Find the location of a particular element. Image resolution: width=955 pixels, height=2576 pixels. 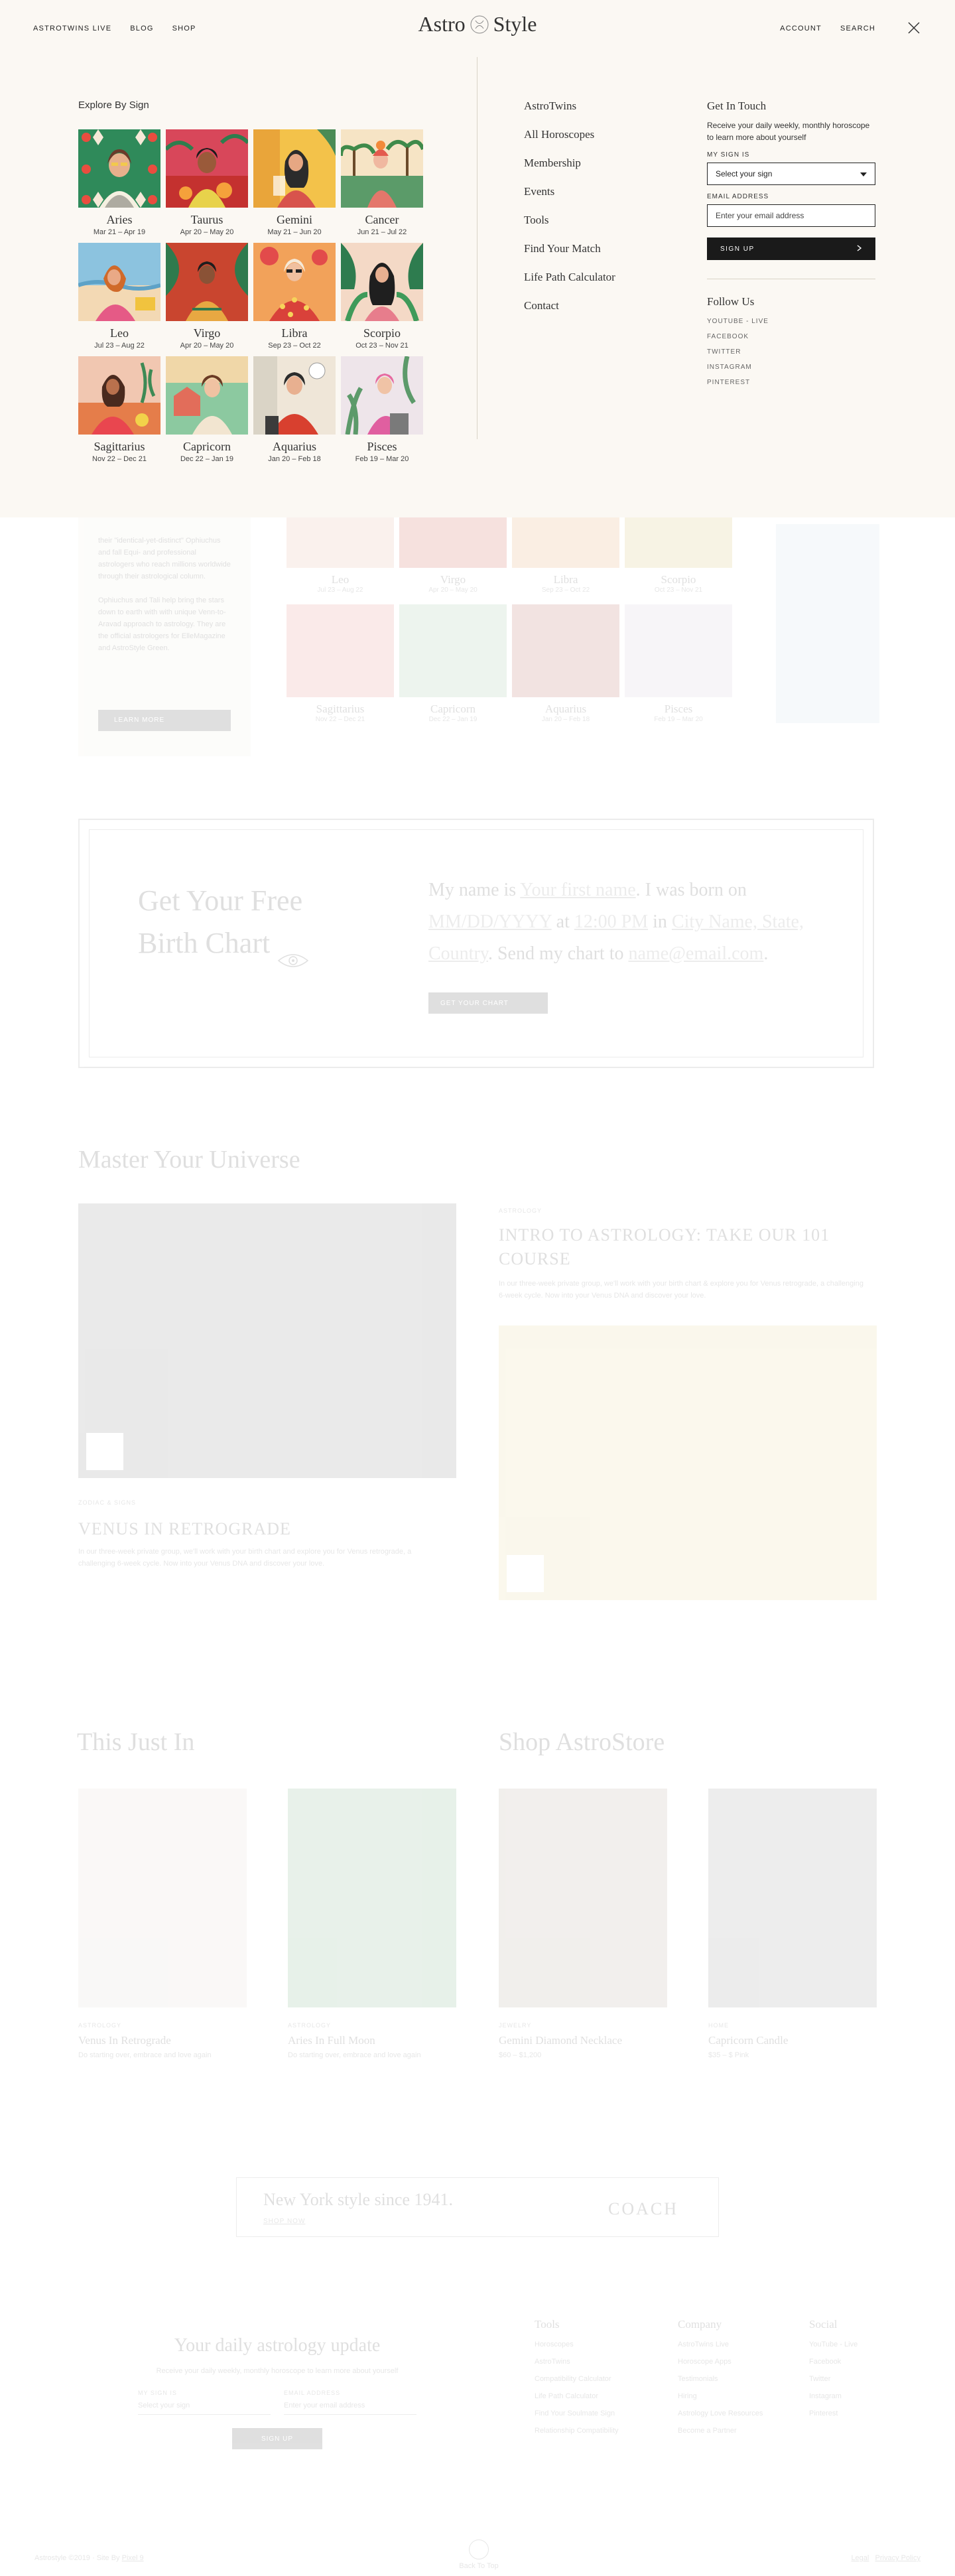

birth-date-field: MM/DD/YYYY is located at coordinates (490, 922).